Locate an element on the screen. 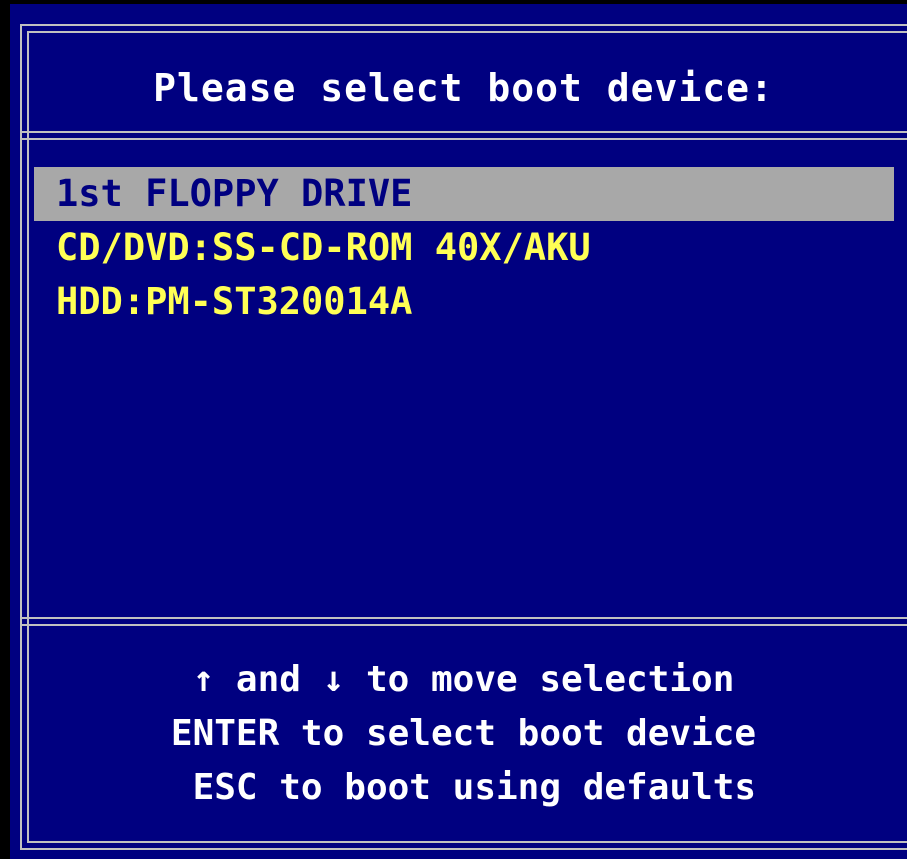 The width and height of the screenshot is (907, 859). boot-device-item-hdd: HDD:PM-ST320014A is located at coordinates (464, 302).